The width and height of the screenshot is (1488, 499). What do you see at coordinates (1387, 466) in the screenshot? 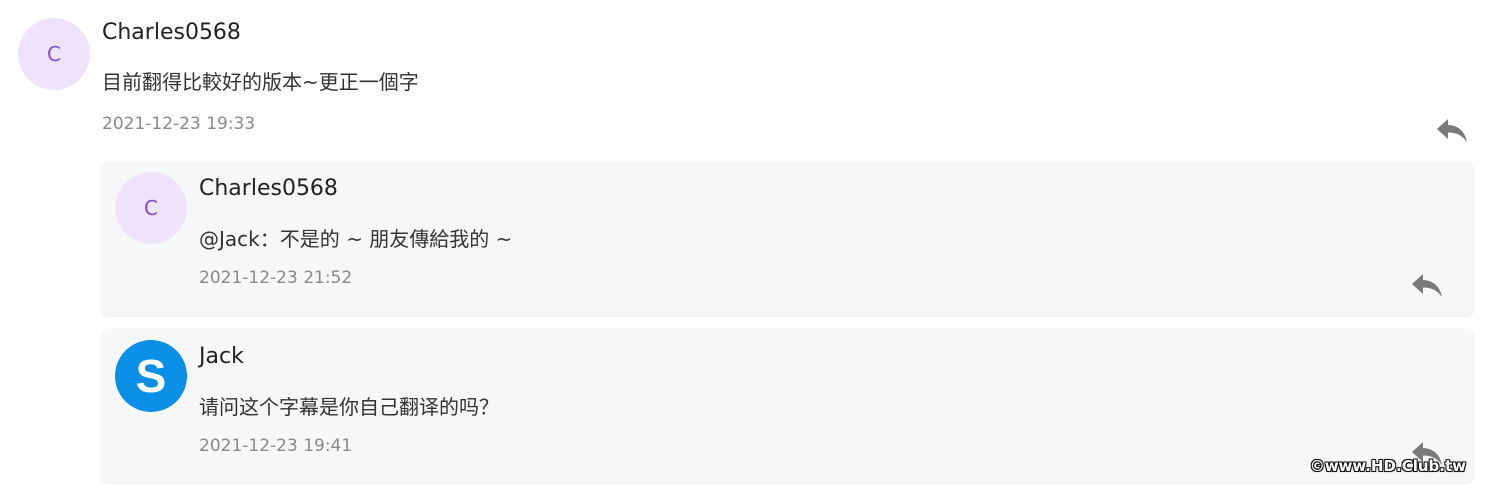
I see `watermark: ©www.HD.Club.tw` at bounding box center [1387, 466].